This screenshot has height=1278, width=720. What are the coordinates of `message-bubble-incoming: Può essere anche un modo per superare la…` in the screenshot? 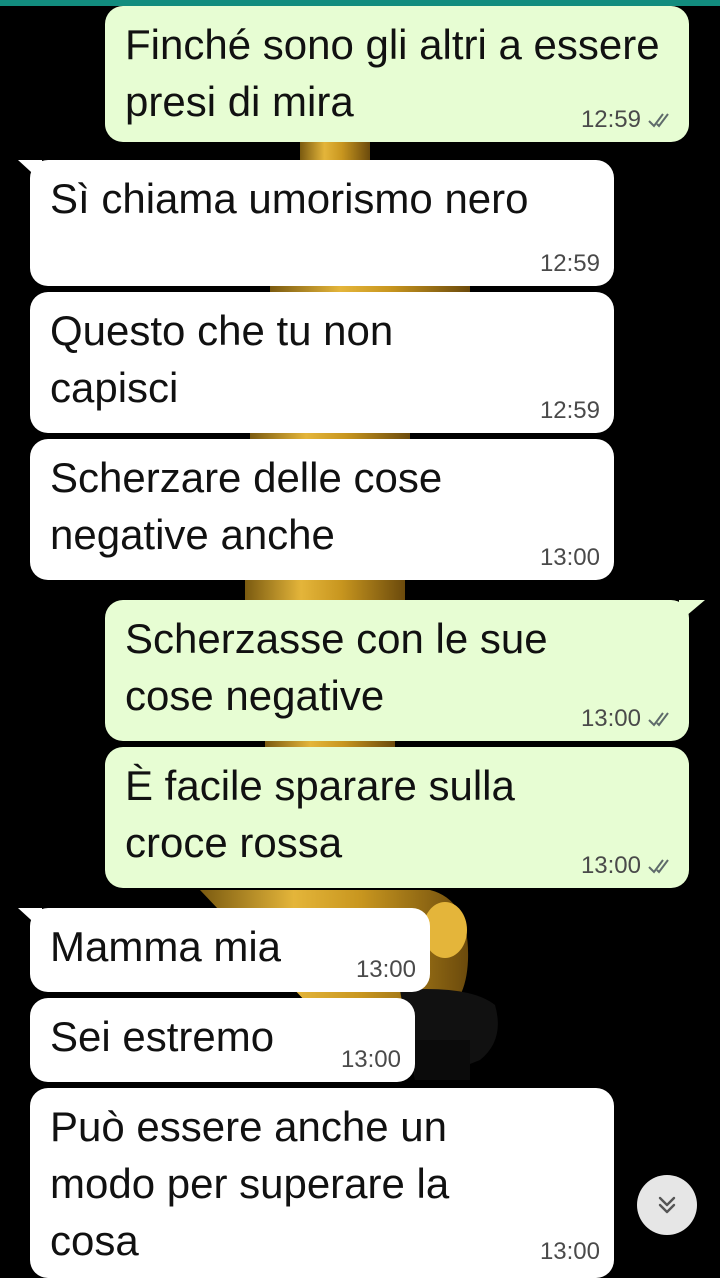 It's located at (322, 1183).